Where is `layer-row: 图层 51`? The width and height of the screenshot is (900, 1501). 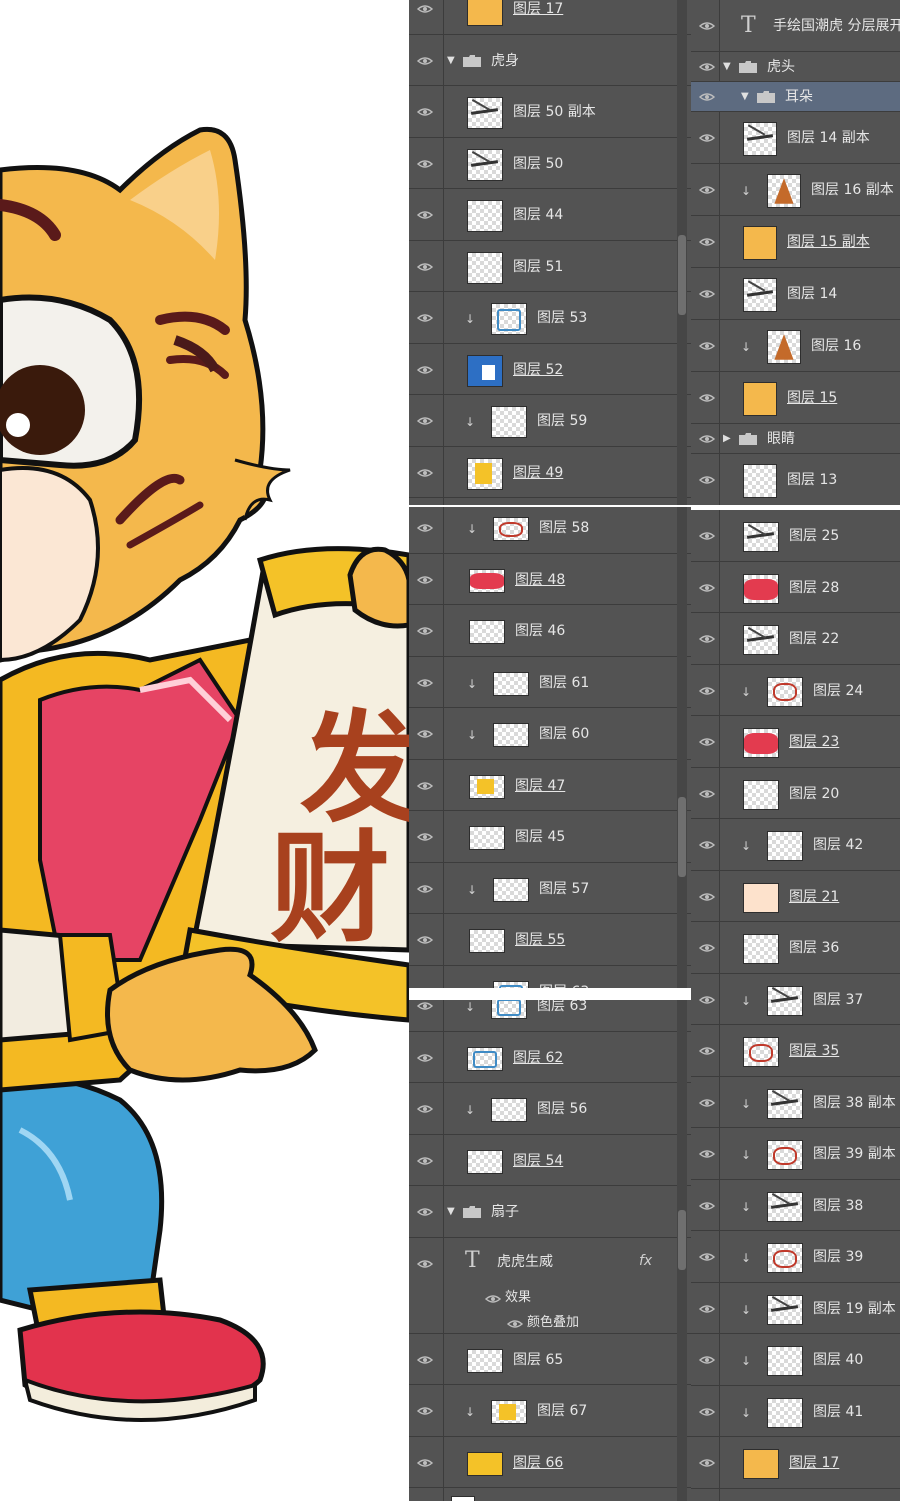
layer-row: 图层 51 is located at coordinates (550, 266).